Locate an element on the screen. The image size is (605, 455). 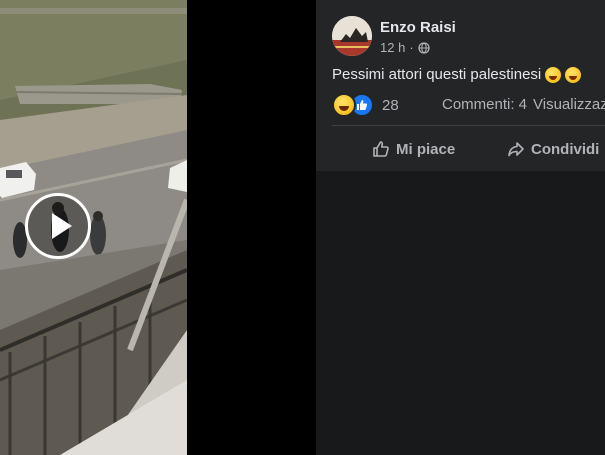
comments-count-link: Commenti: 4 is located at coordinates (484, 104).